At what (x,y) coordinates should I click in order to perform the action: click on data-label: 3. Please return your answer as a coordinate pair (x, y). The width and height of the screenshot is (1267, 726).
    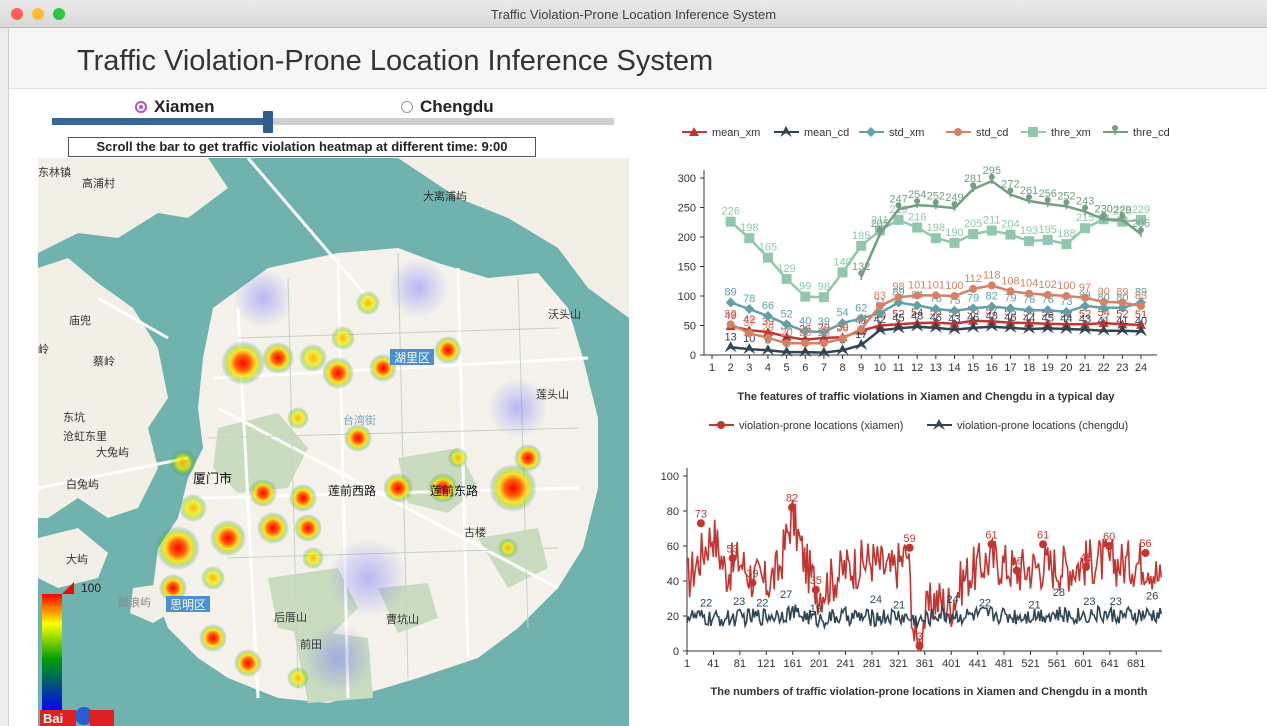
    Looking at the image, I should click on (919, 637).